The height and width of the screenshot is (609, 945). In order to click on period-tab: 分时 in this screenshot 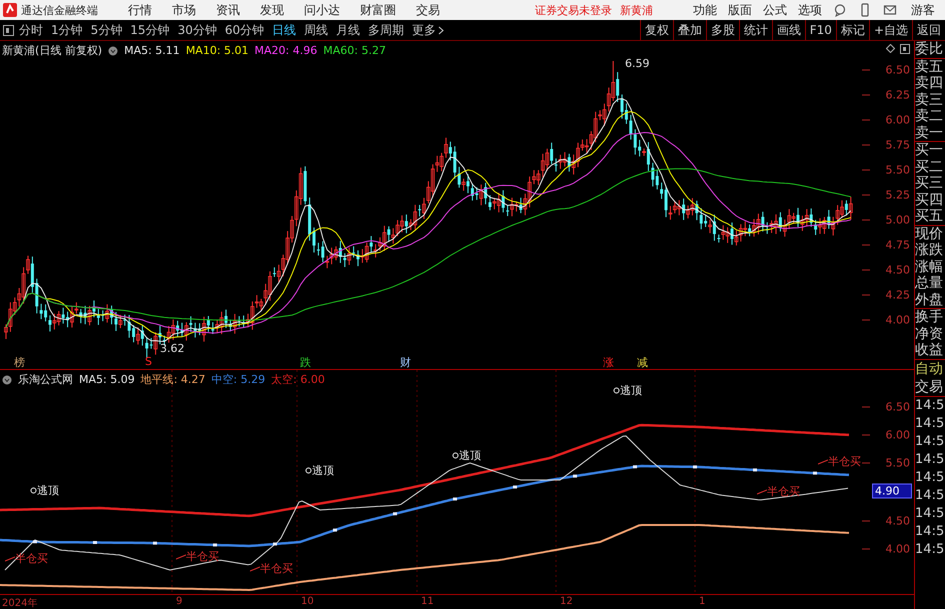, I will do `click(31, 30)`.